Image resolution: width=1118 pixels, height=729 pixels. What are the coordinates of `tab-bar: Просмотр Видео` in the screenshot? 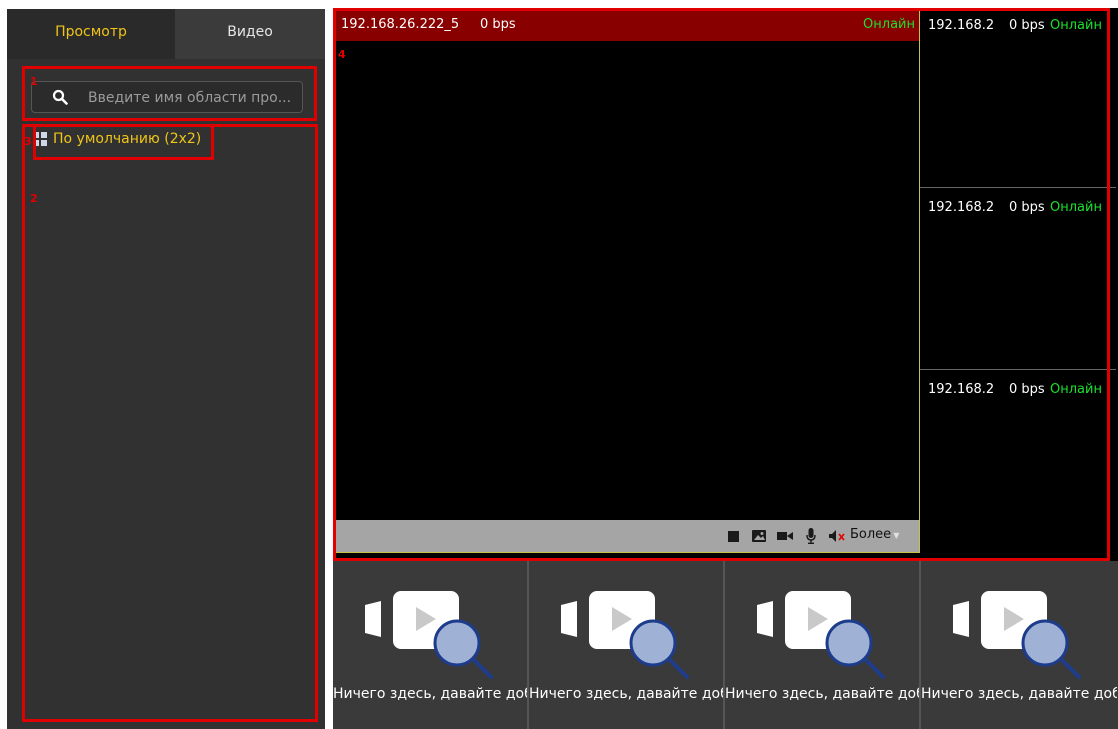 It's located at (166, 34).